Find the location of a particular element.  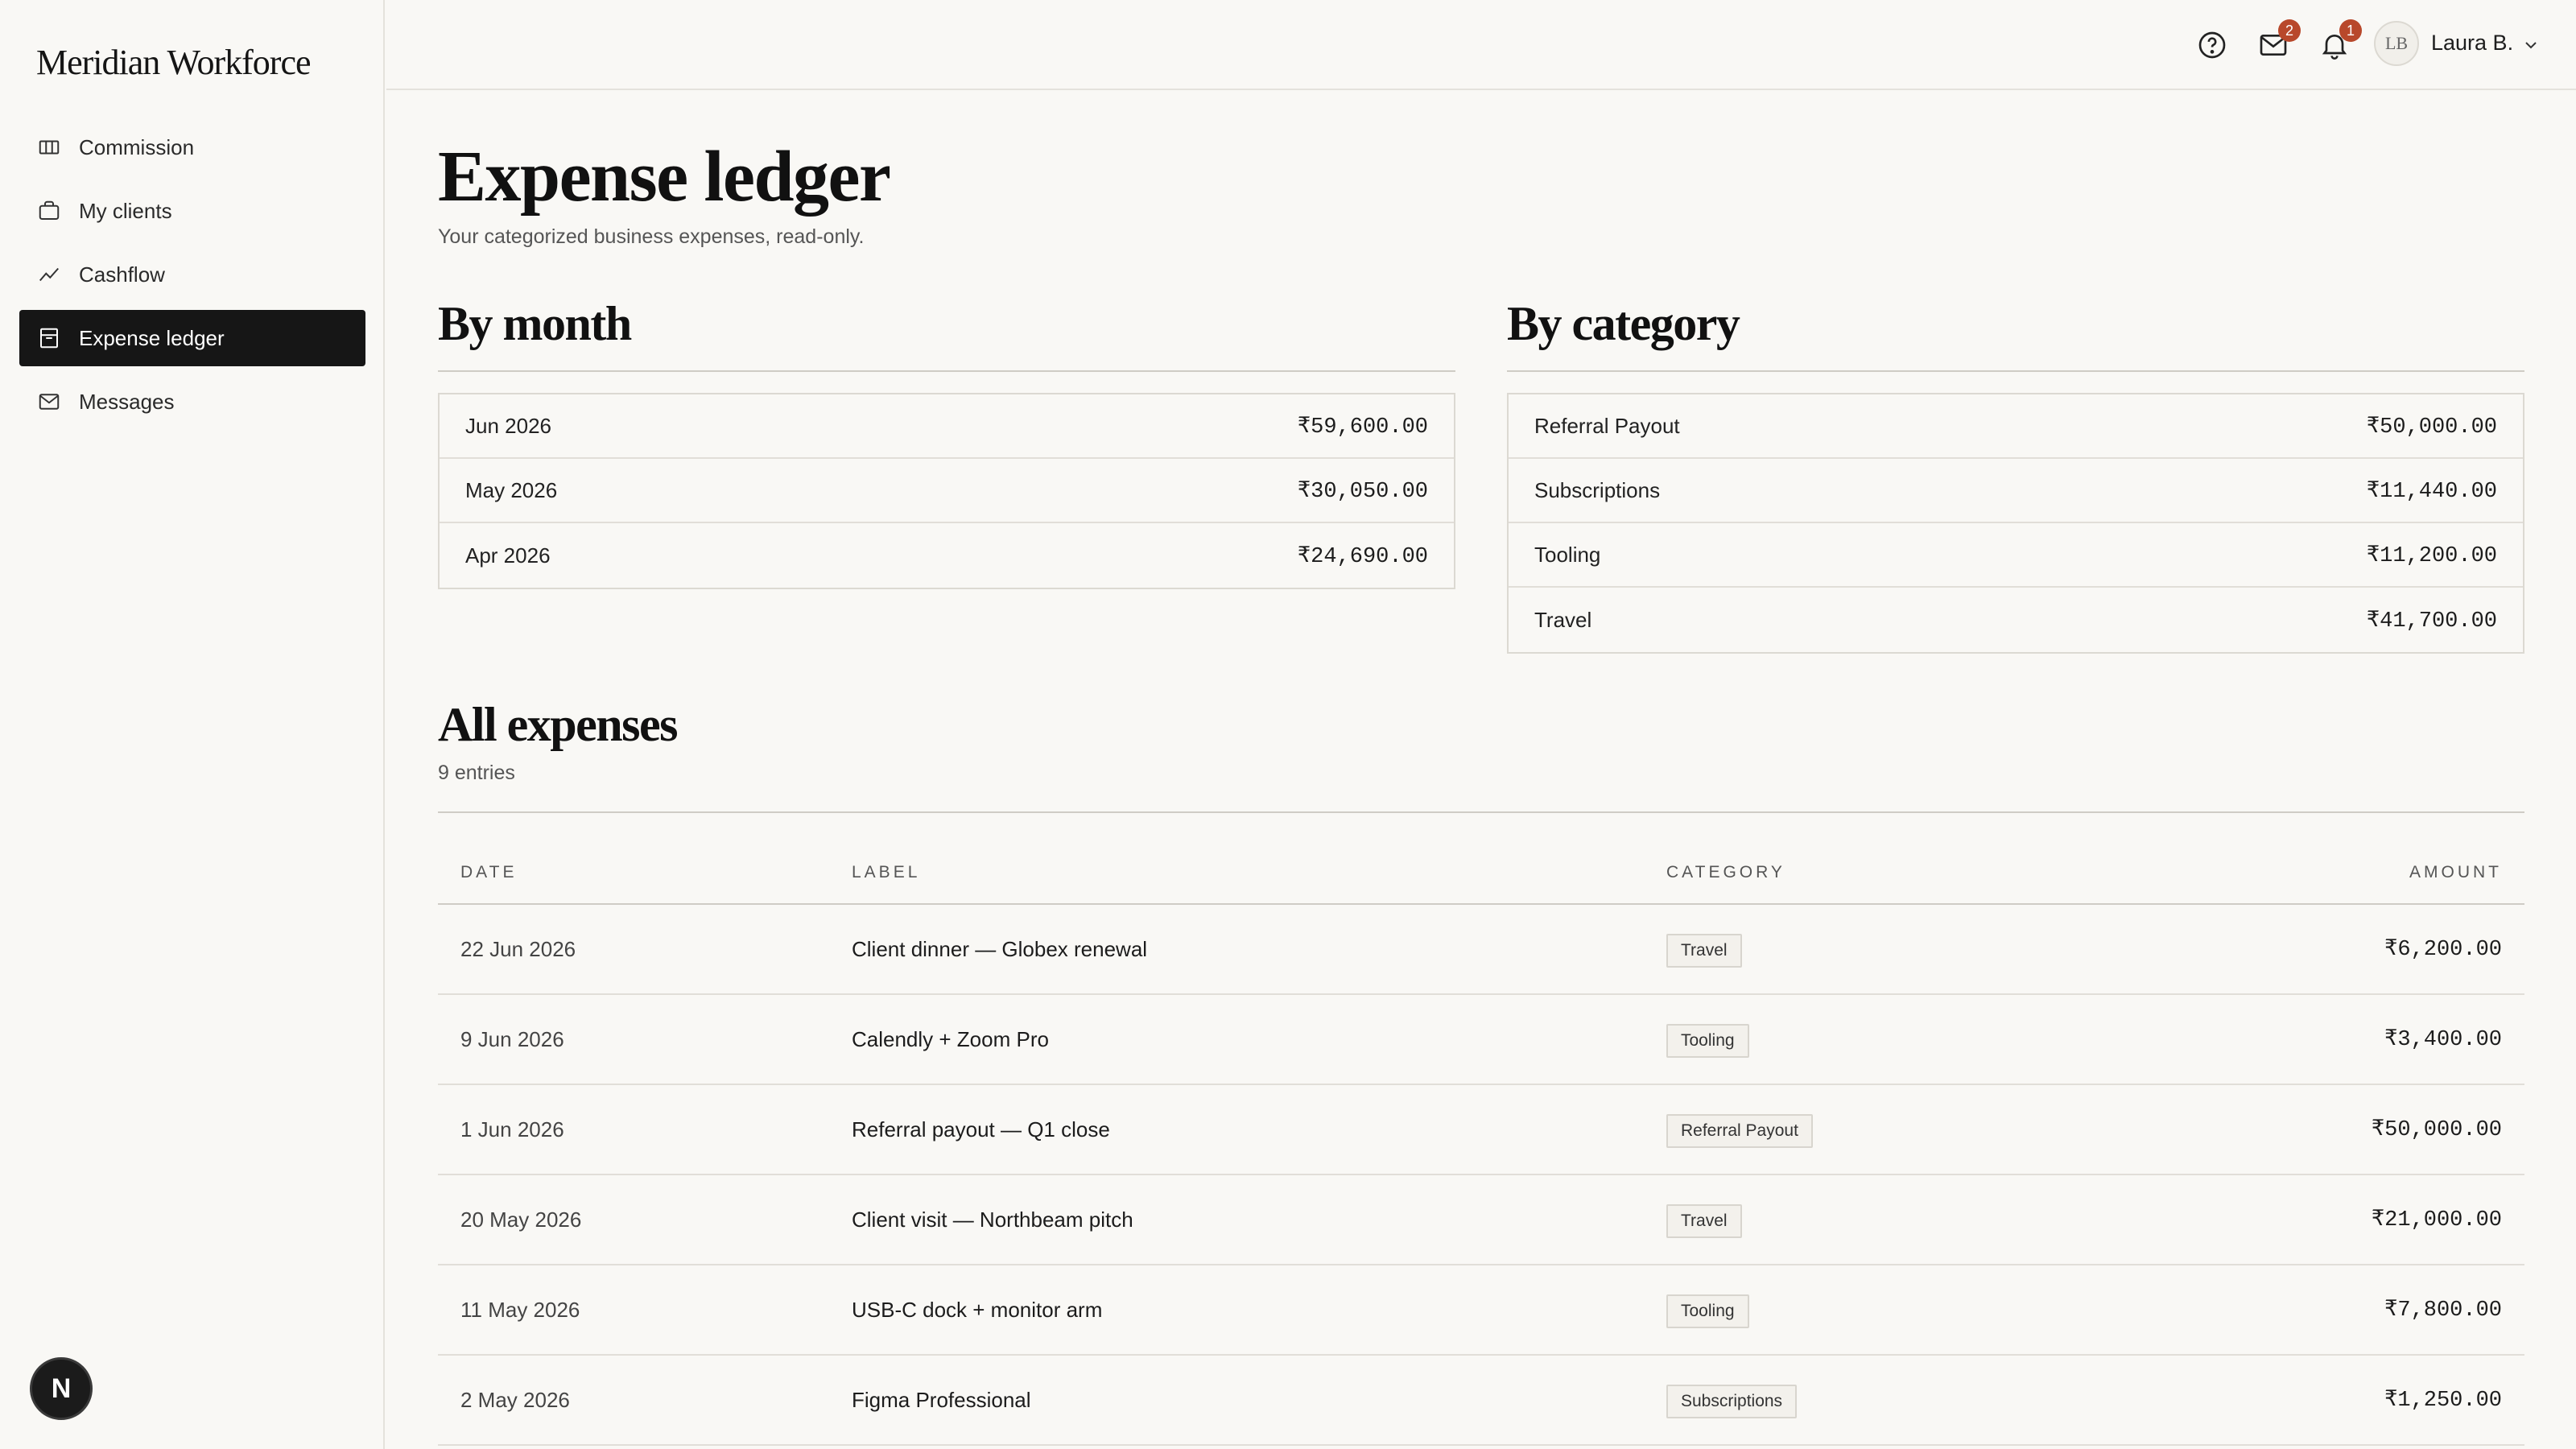

sidebar-item-commission: Commission is located at coordinates (192, 147).